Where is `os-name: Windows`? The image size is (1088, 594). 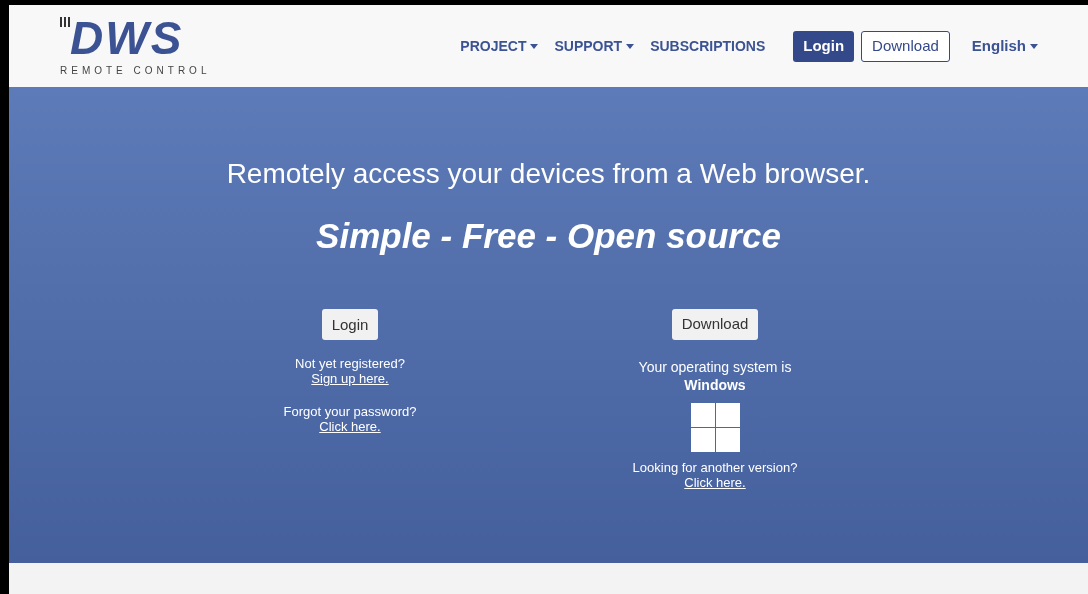 os-name: Windows is located at coordinates (715, 385).